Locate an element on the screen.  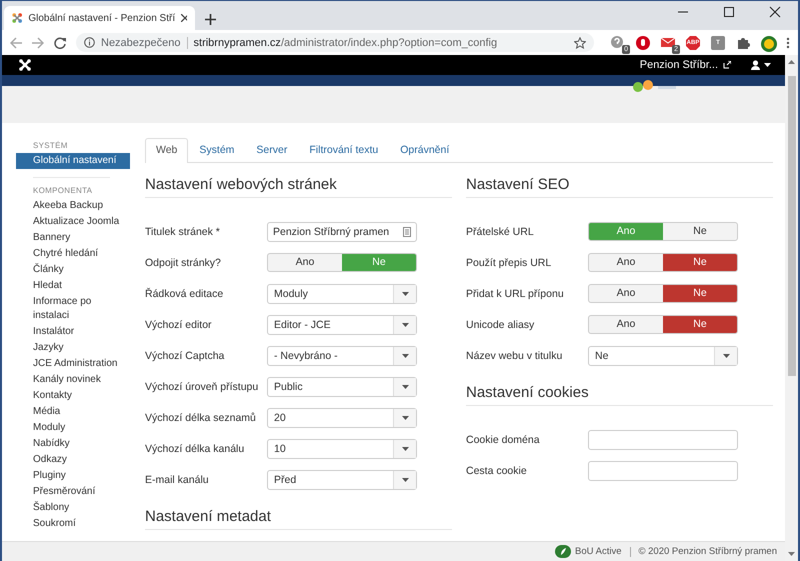
section-title: Nastavení metadat is located at coordinates (298, 518).